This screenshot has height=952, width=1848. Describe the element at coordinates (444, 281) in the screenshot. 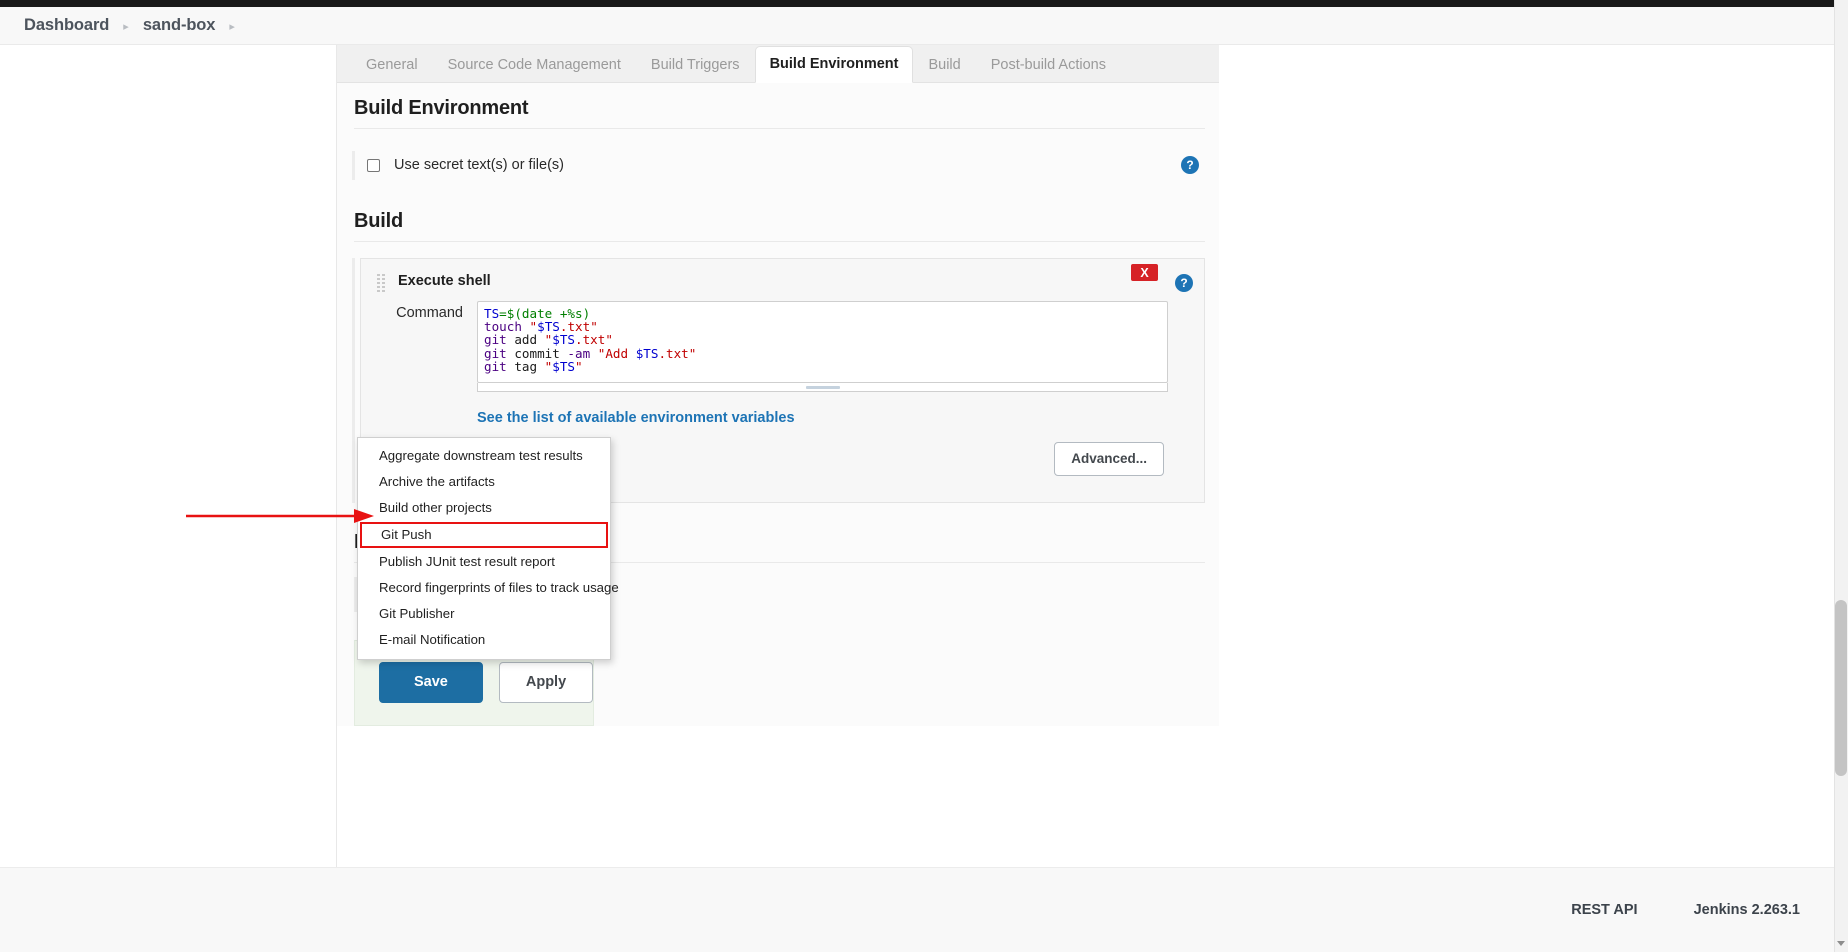

I see `builder-title: Execute shell` at that location.